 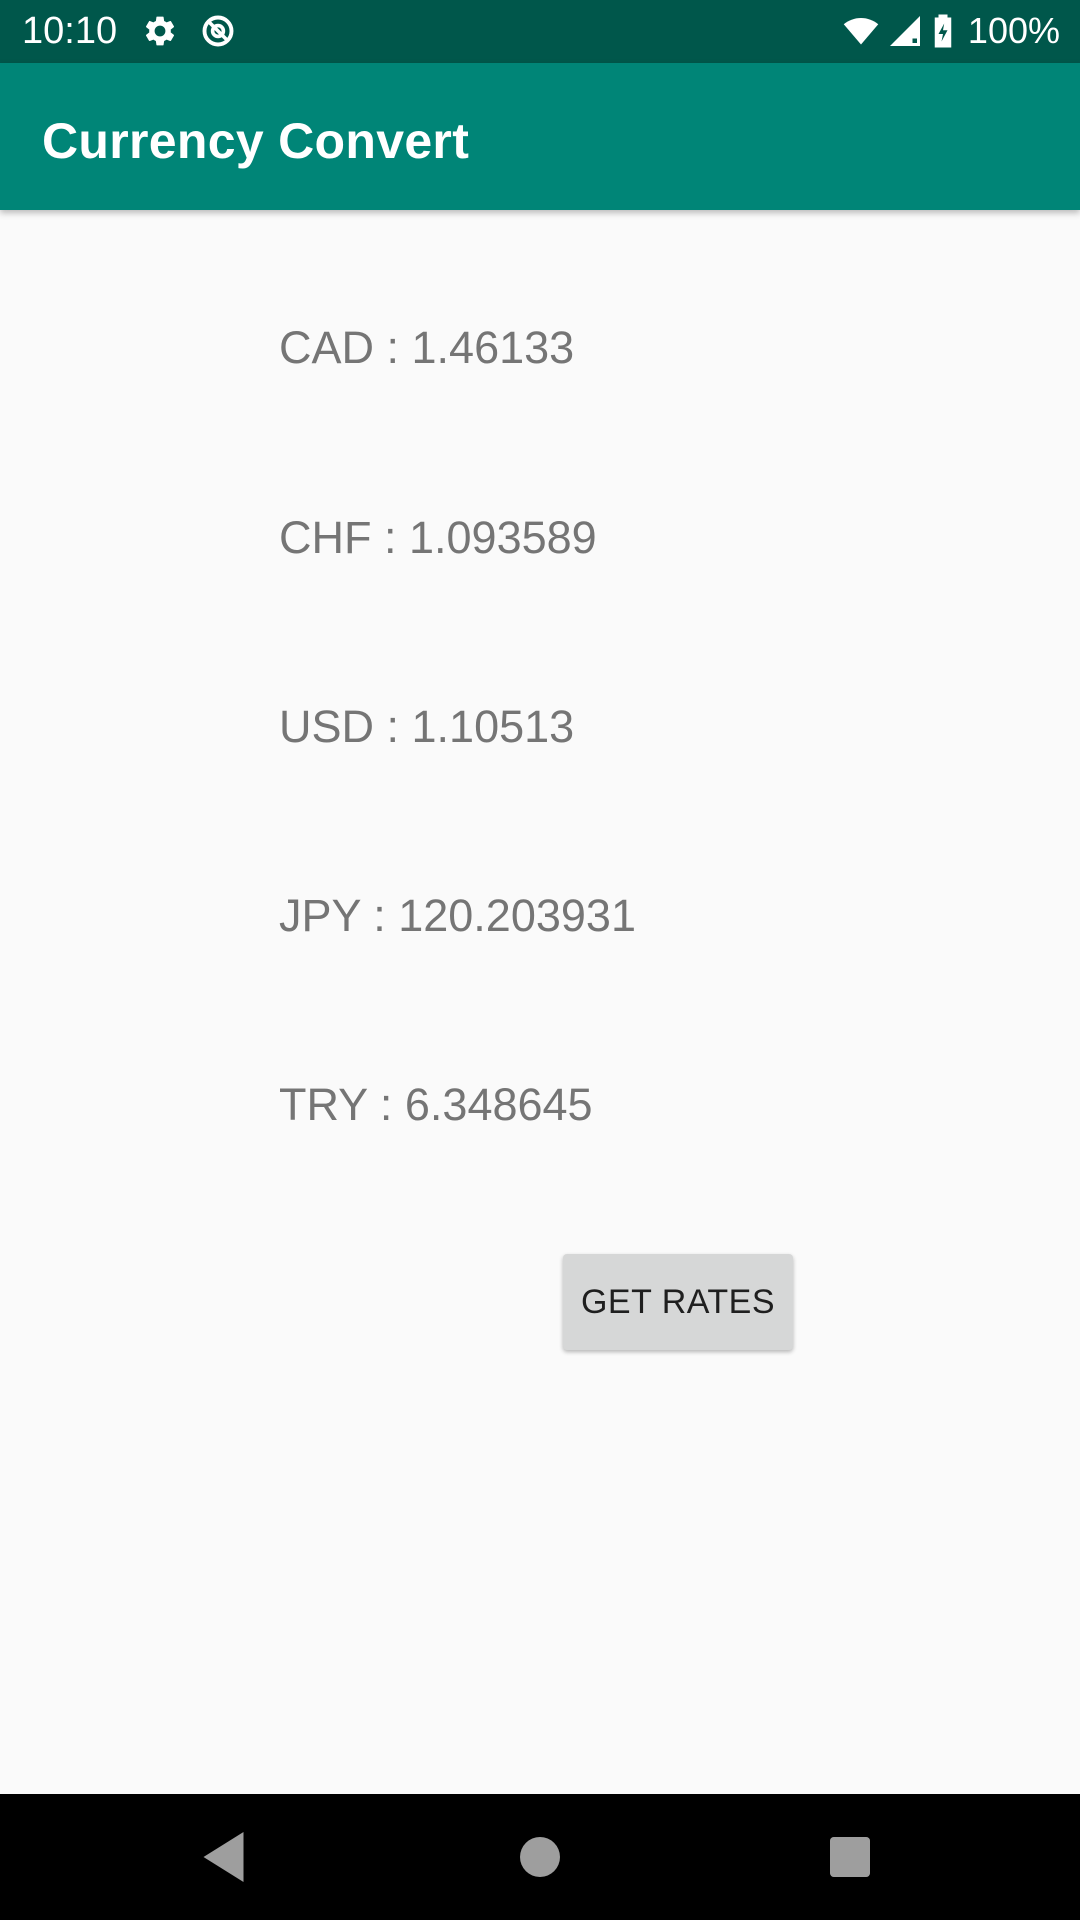 I want to click on rate-jpy: JPY : 120.203931, so click(x=457, y=915).